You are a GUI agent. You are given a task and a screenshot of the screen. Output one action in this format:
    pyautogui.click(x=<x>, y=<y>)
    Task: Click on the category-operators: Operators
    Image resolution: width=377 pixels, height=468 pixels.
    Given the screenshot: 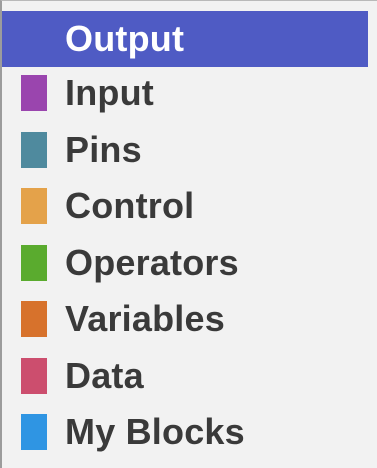 What is the action you would take?
    pyautogui.click(x=185, y=265)
    